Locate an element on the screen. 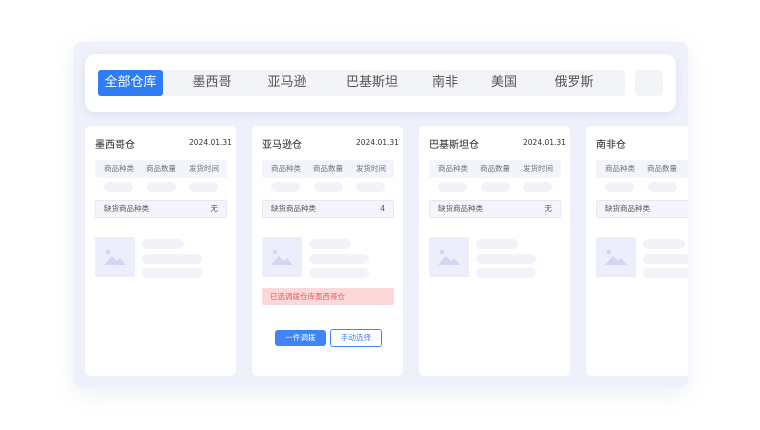  shortage-row: 缺货商品种类 4 is located at coordinates (328, 209).